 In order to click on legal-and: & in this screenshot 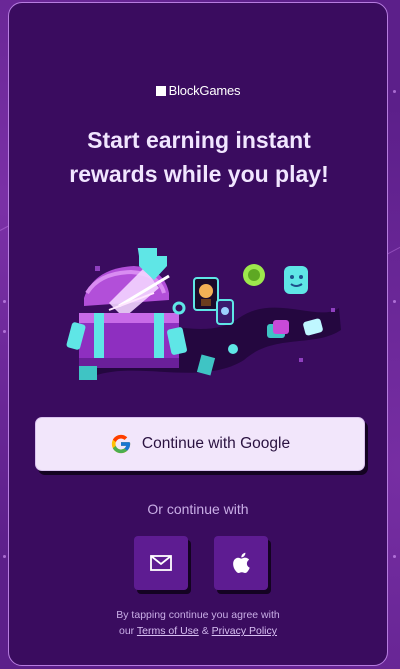, I will do `click(205, 631)`.